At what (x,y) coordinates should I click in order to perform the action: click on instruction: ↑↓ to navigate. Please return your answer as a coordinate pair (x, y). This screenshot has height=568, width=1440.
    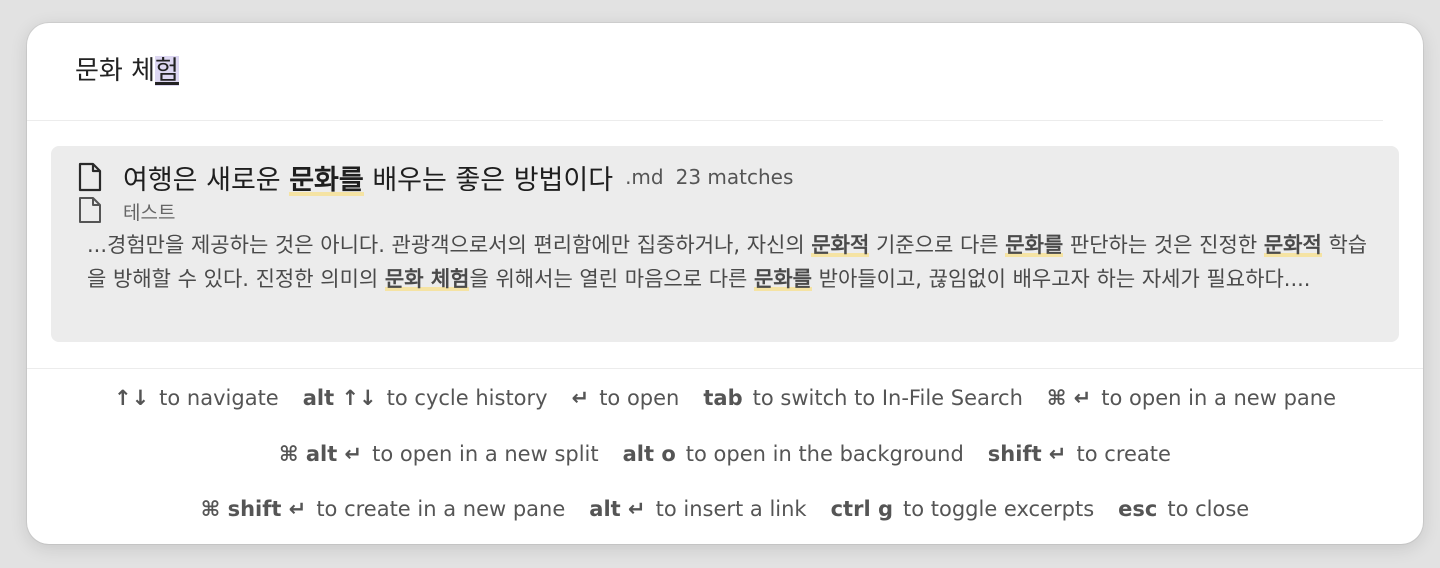
    Looking at the image, I should click on (196, 398).